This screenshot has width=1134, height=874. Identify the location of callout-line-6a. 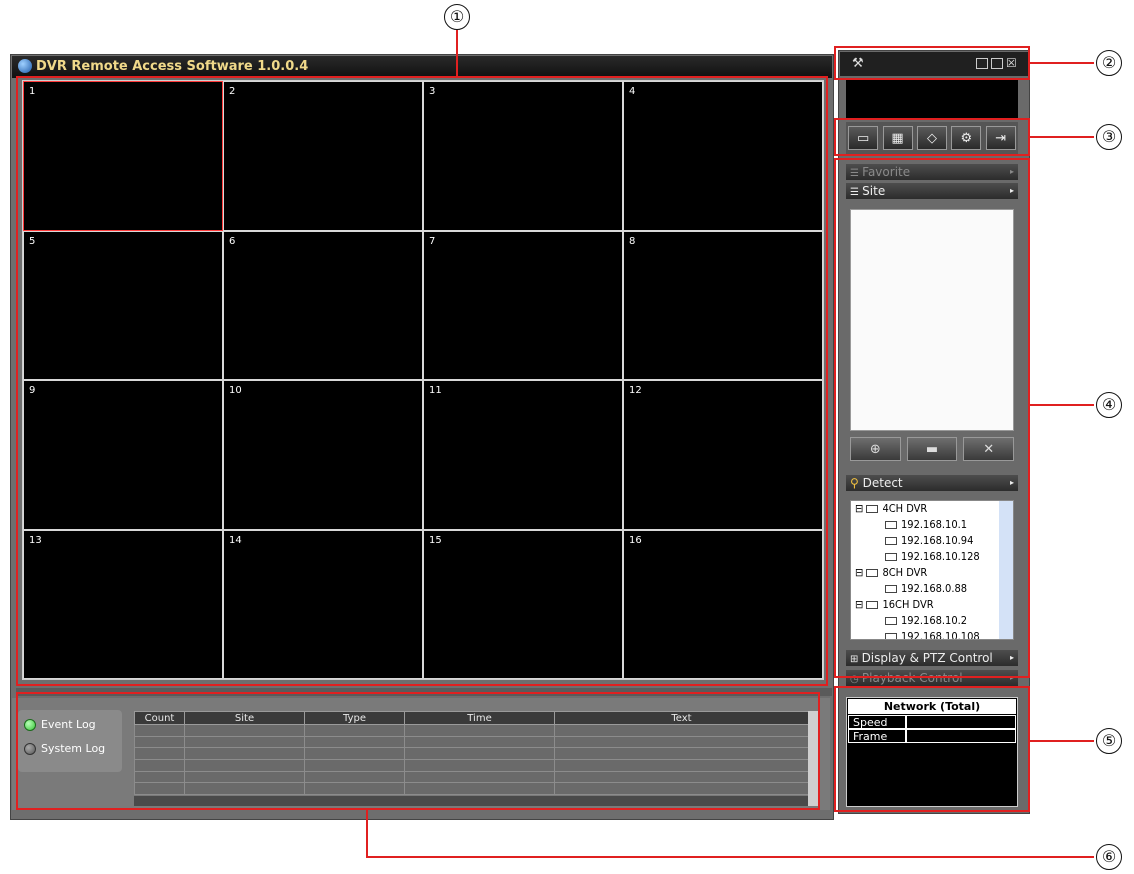
(367, 834).